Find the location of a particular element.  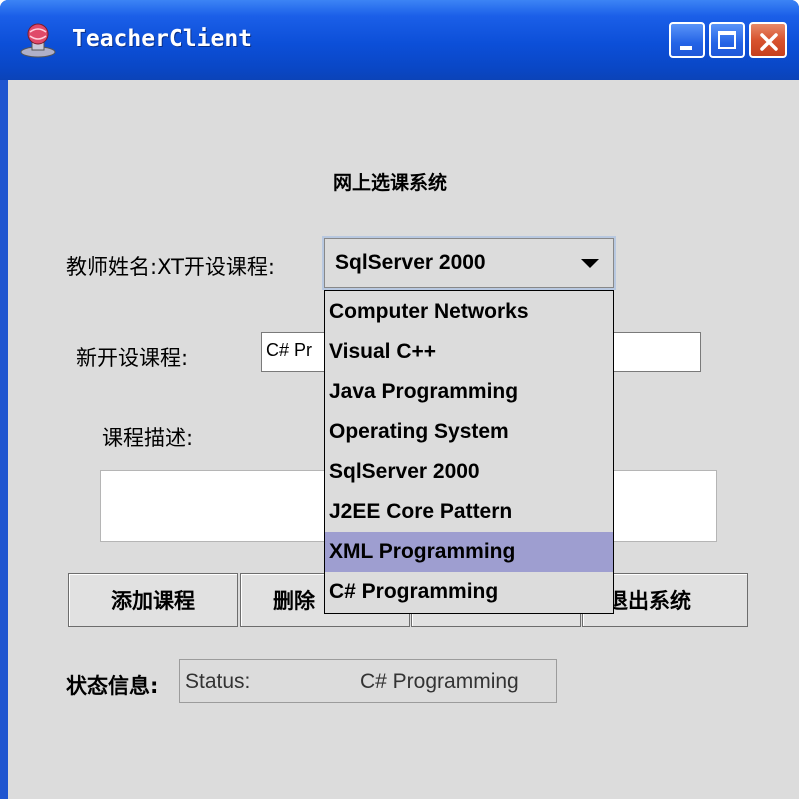

list-item: J2EE Core Pattern is located at coordinates (469, 512).